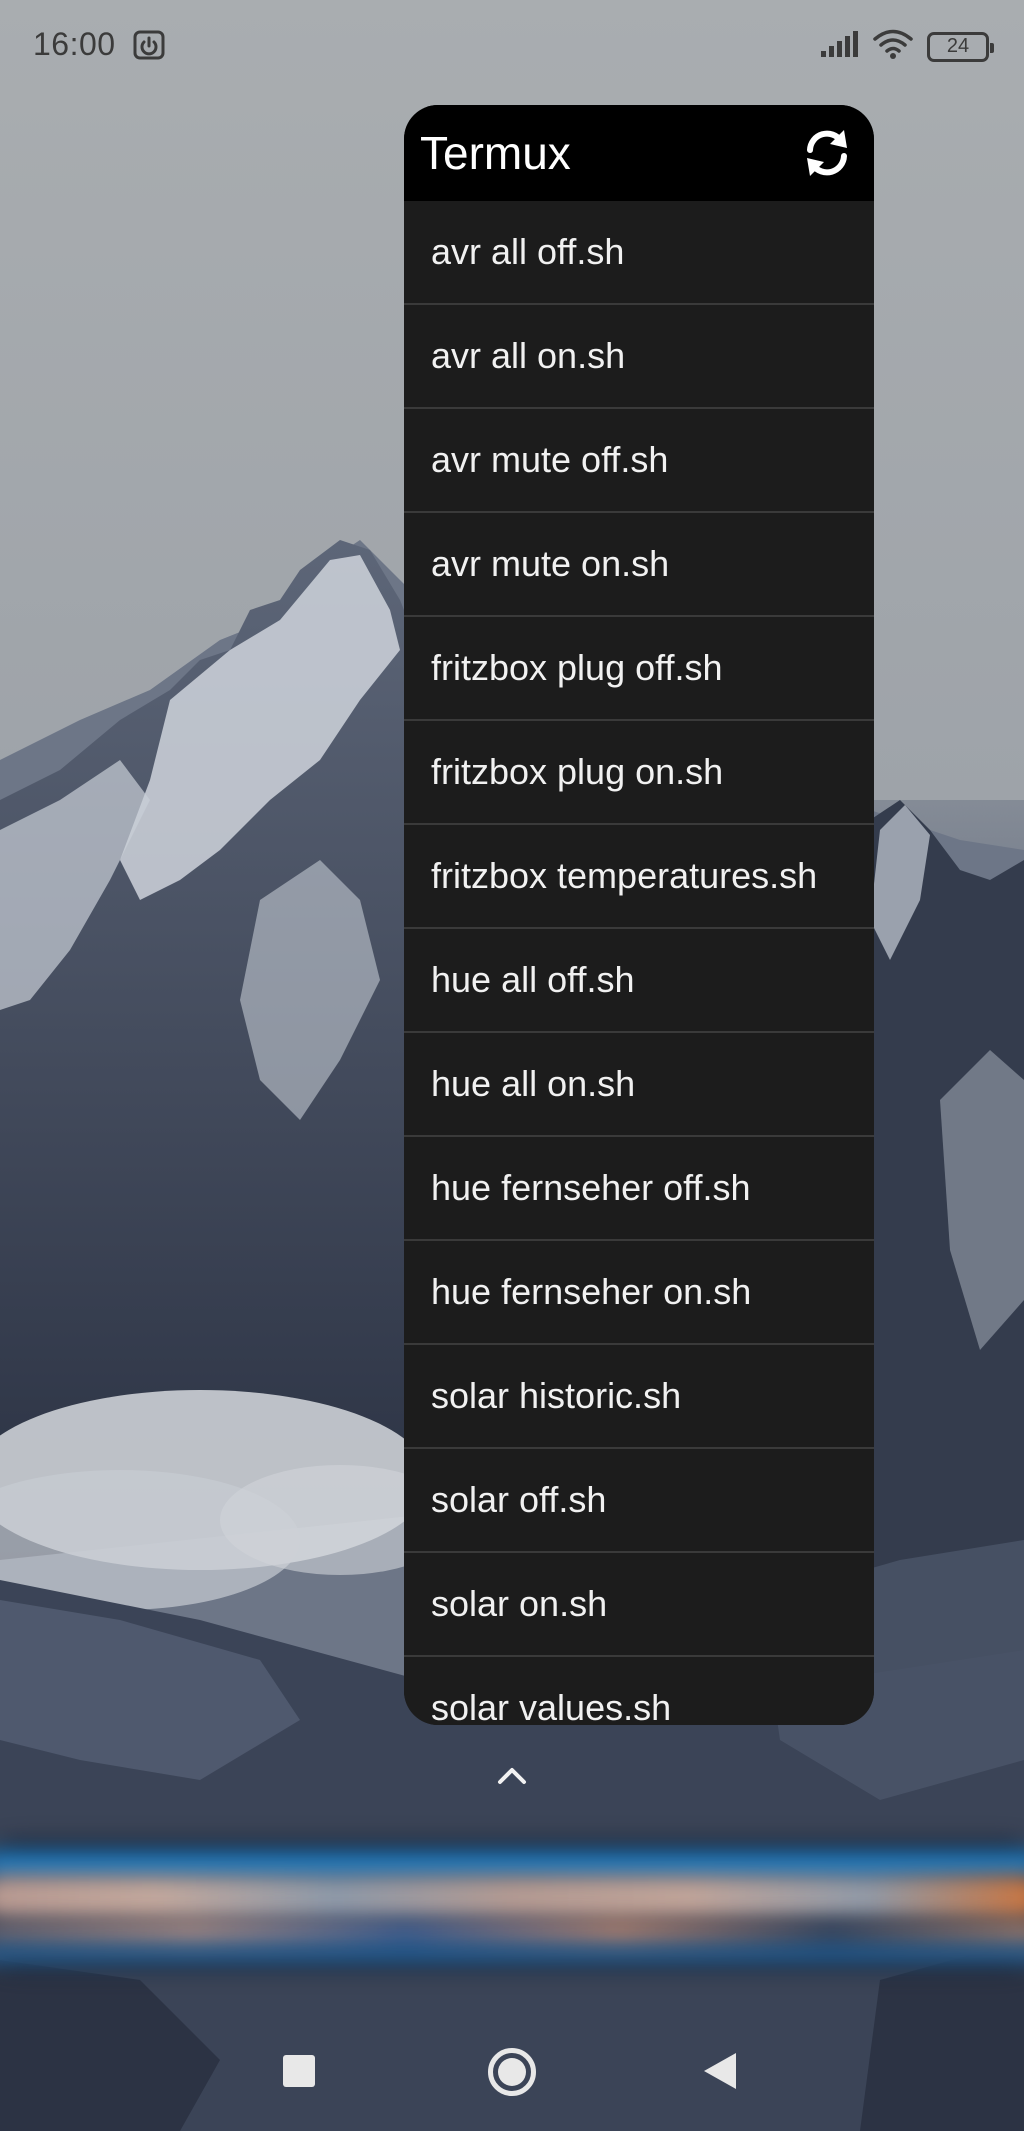  Describe the element at coordinates (639, 253) in the screenshot. I see `list-item: avr all off.sh` at that location.